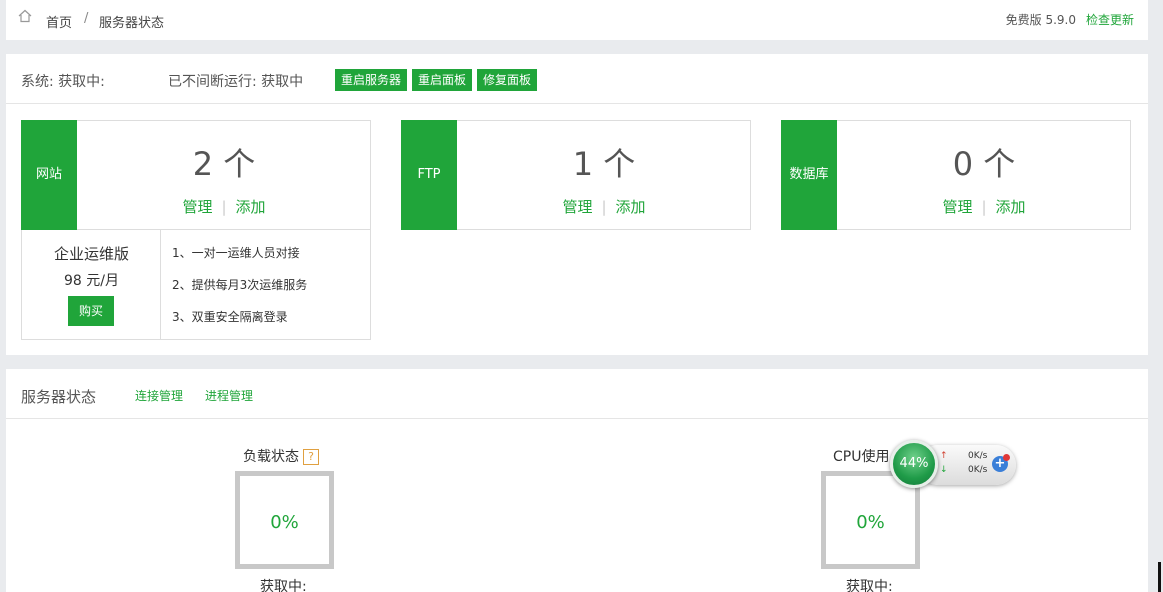 Image resolution: width=1163 pixels, height=592 pixels. Describe the element at coordinates (604, 164) in the screenshot. I see `ftp-count: 1 个` at that location.